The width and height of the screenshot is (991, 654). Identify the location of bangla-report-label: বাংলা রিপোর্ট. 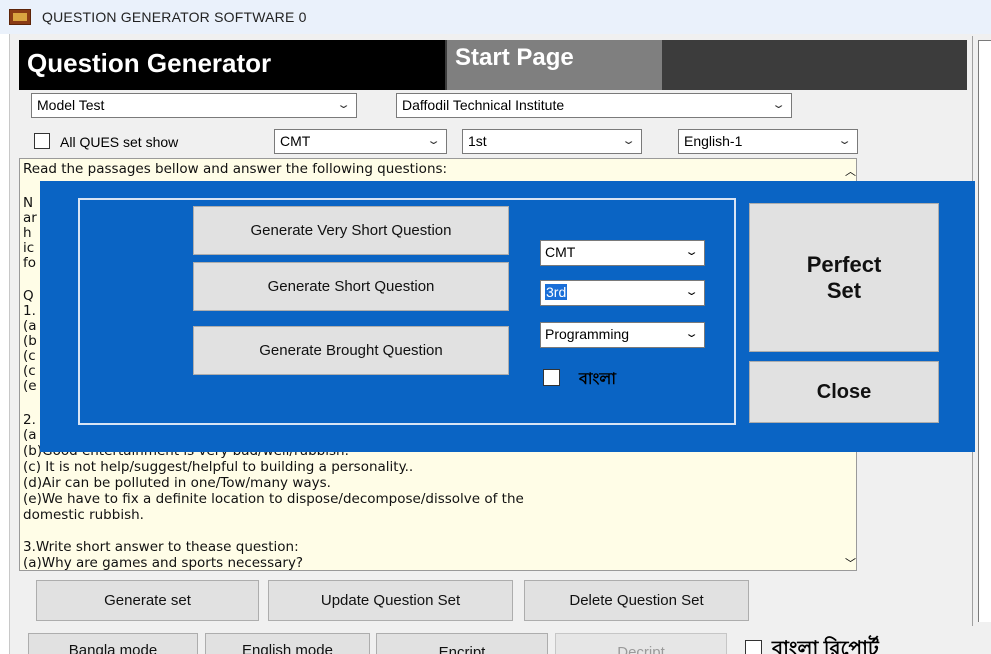
(825, 646).